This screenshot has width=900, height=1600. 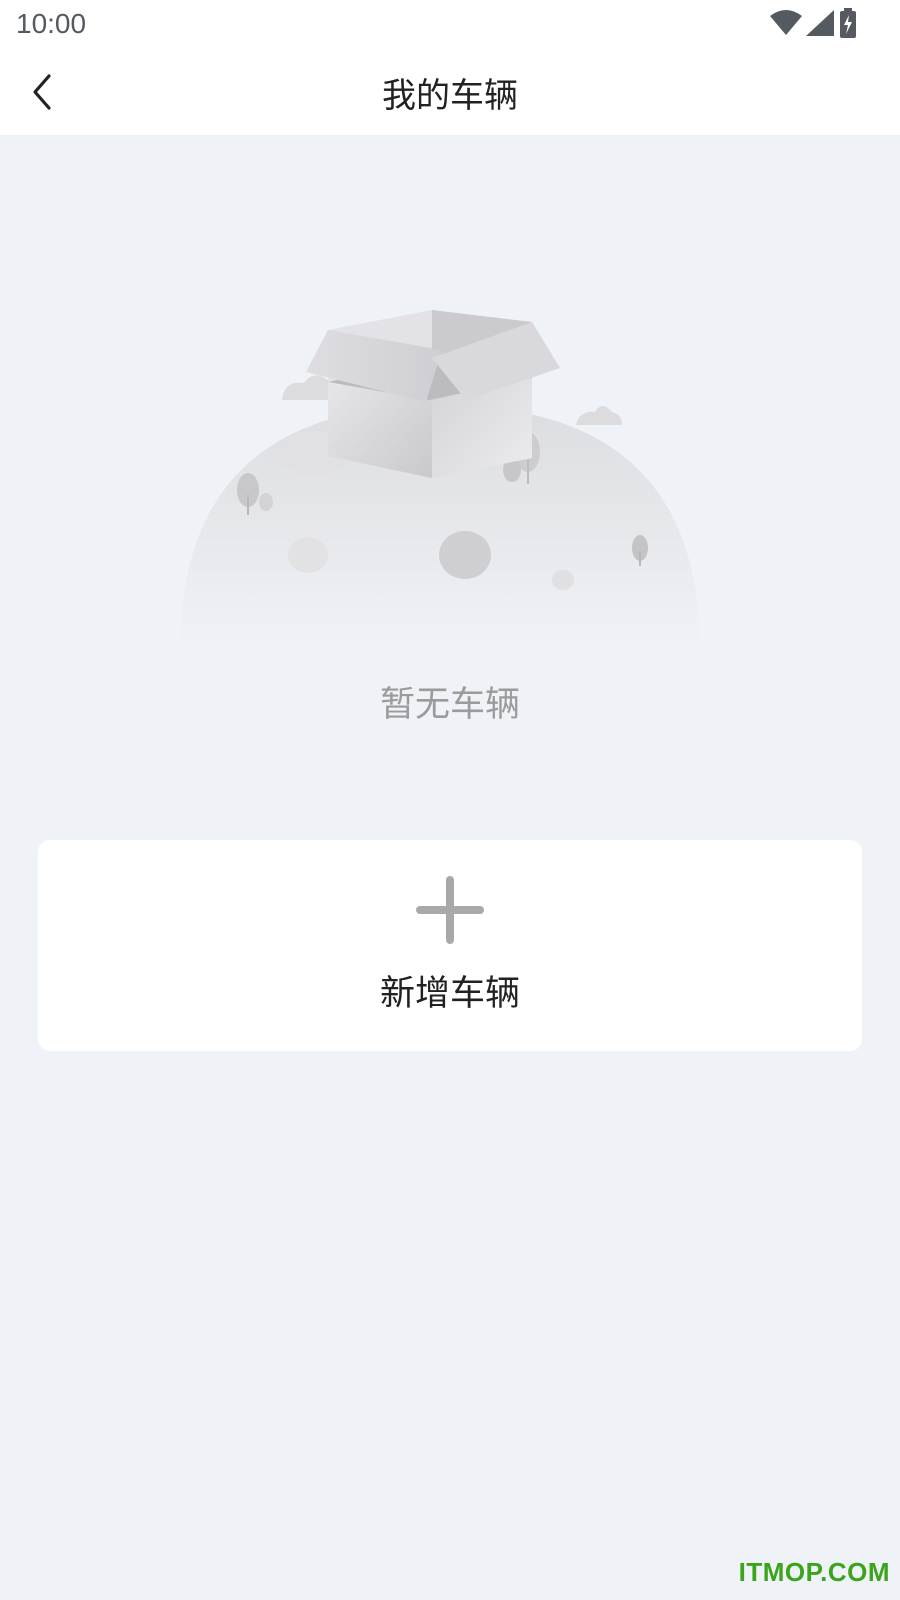 What do you see at coordinates (449, 994) in the screenshot?
I see `add-vehicle-label: 新增车辆` at bounding box center [449, 994].